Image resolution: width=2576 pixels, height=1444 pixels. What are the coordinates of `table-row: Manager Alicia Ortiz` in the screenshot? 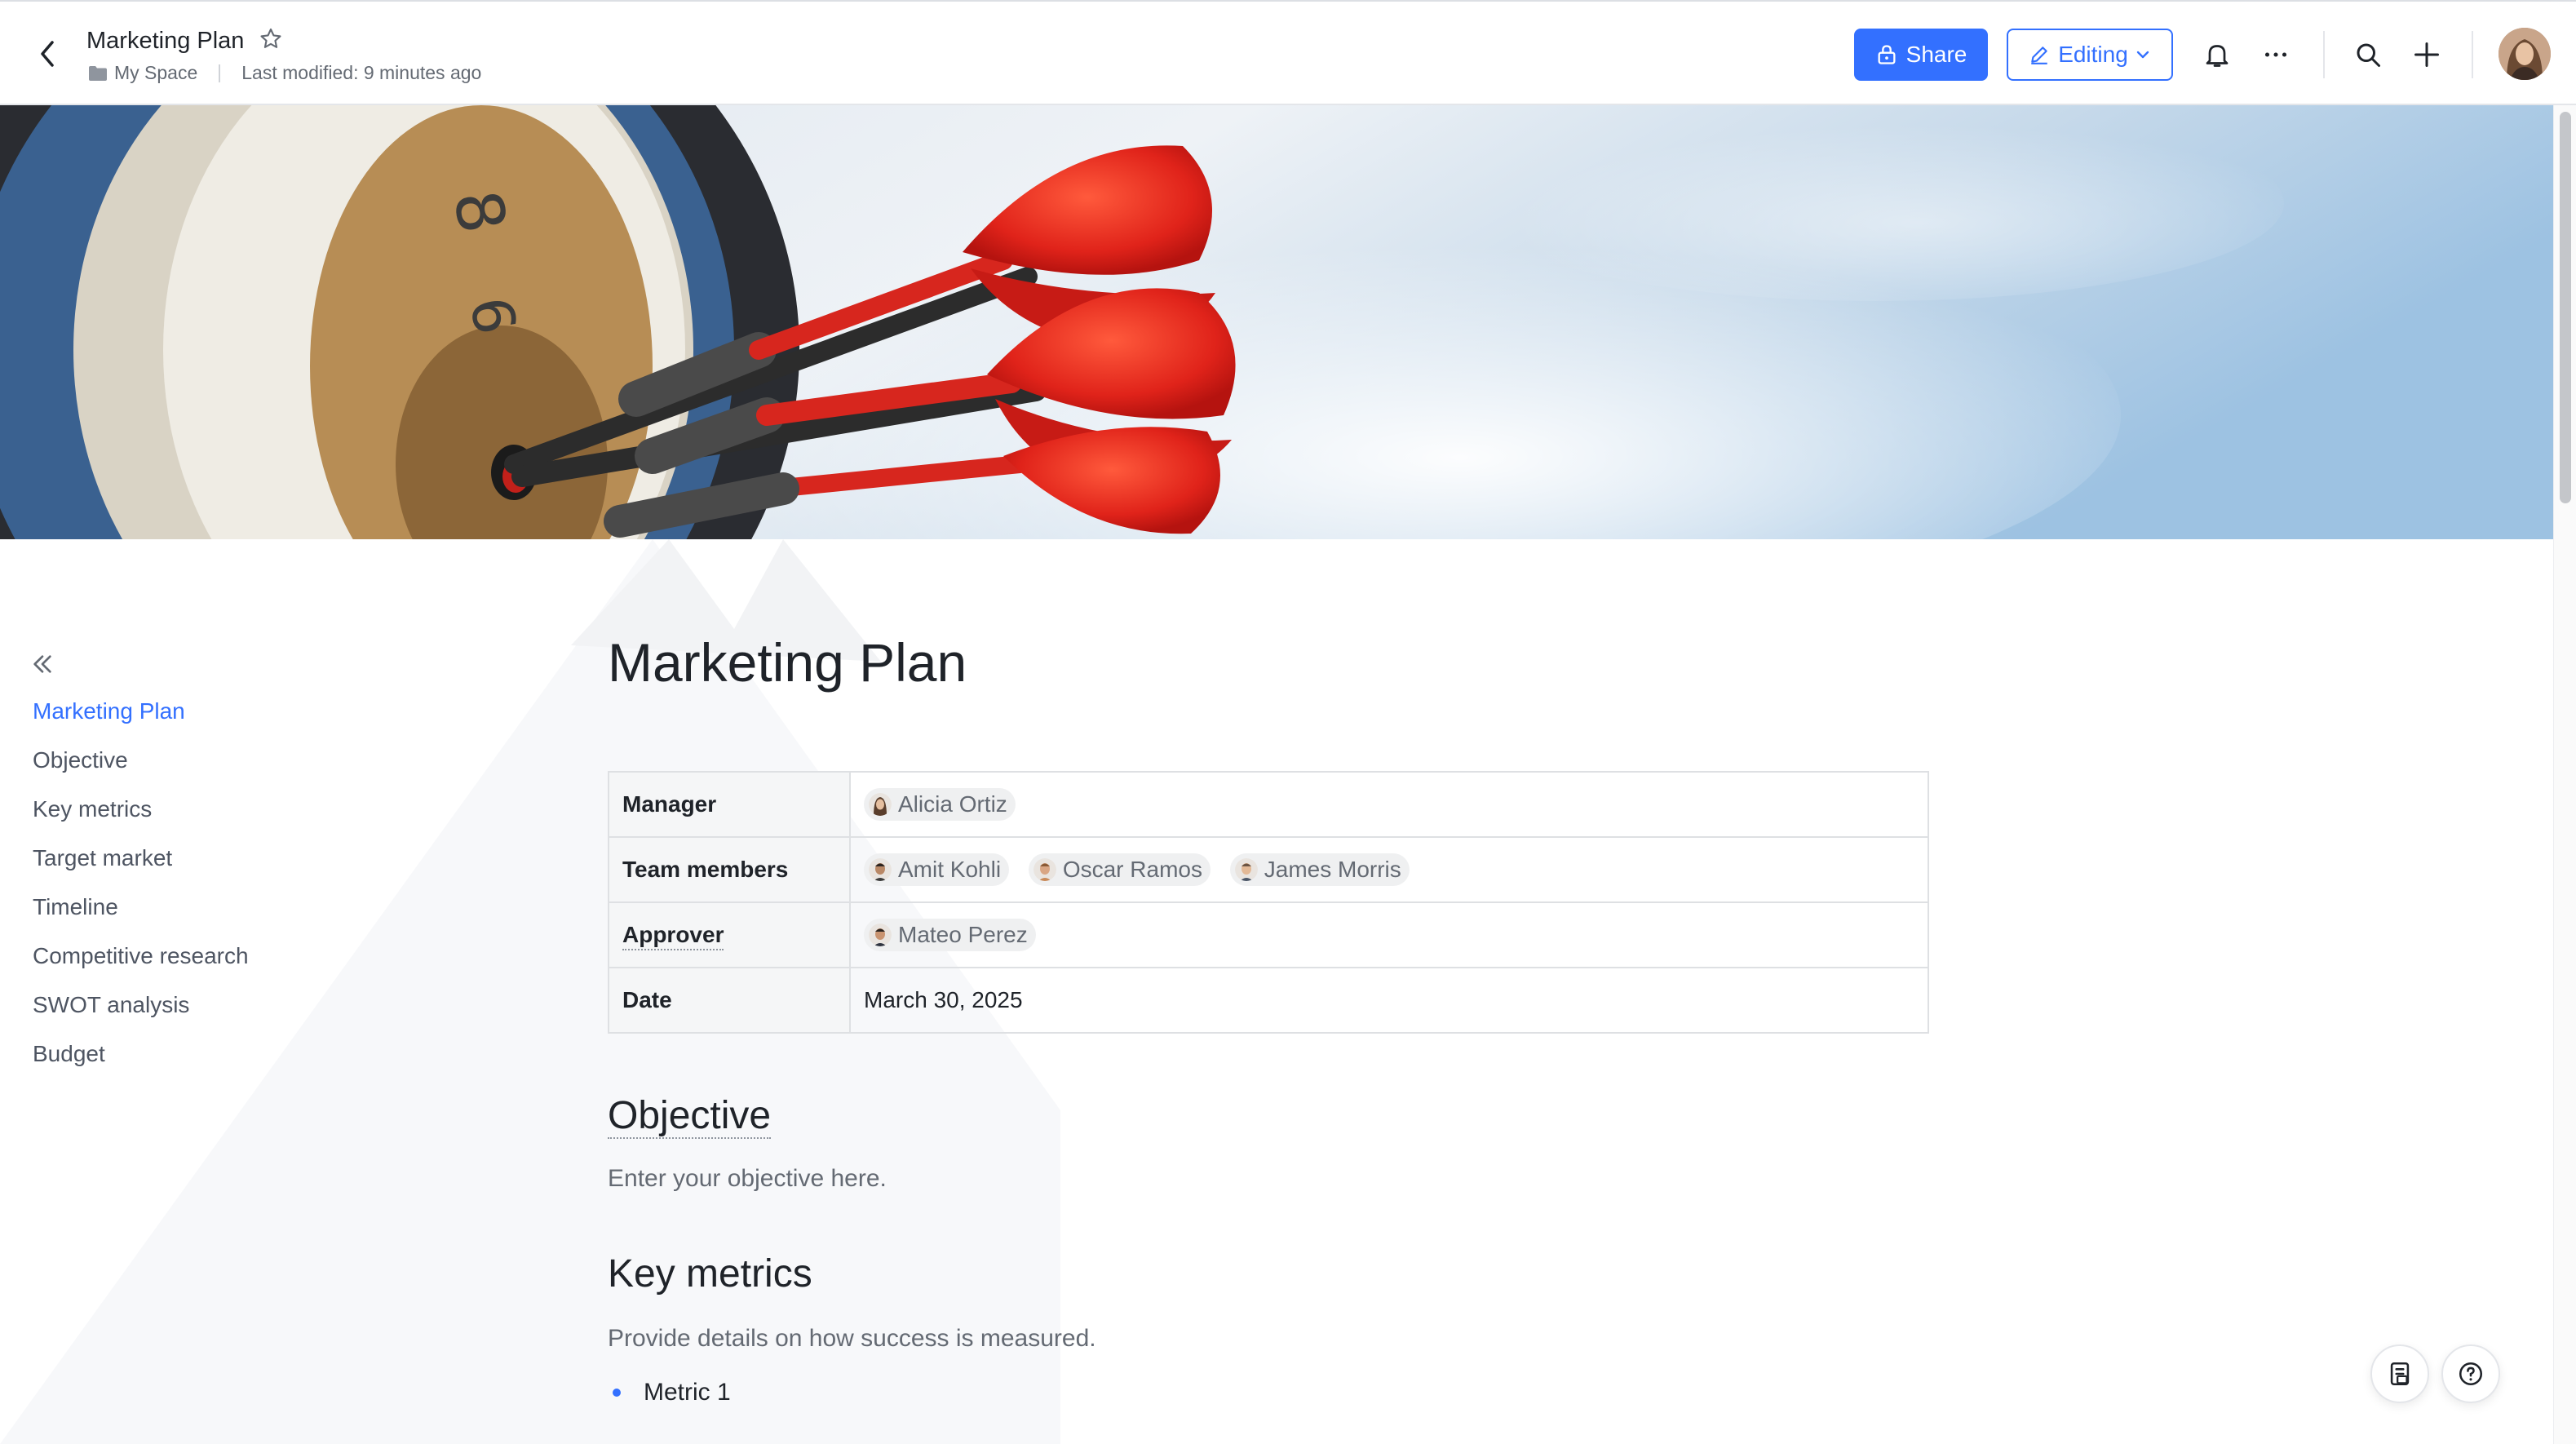 It's located at (1268, 804).